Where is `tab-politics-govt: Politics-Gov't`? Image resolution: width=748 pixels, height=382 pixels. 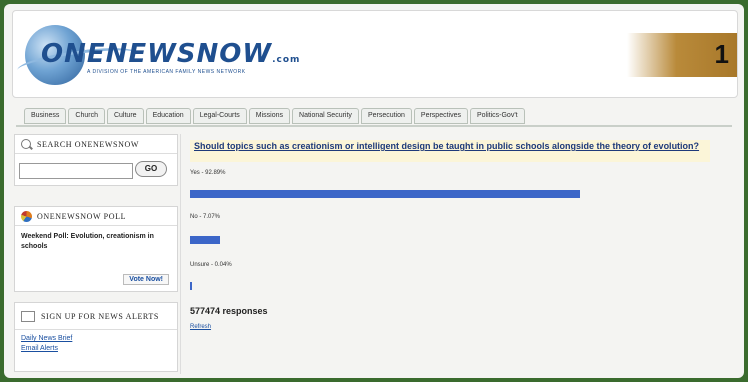
tab-politics-govt: Politics-Gov't is located at coordinates (497, 116).